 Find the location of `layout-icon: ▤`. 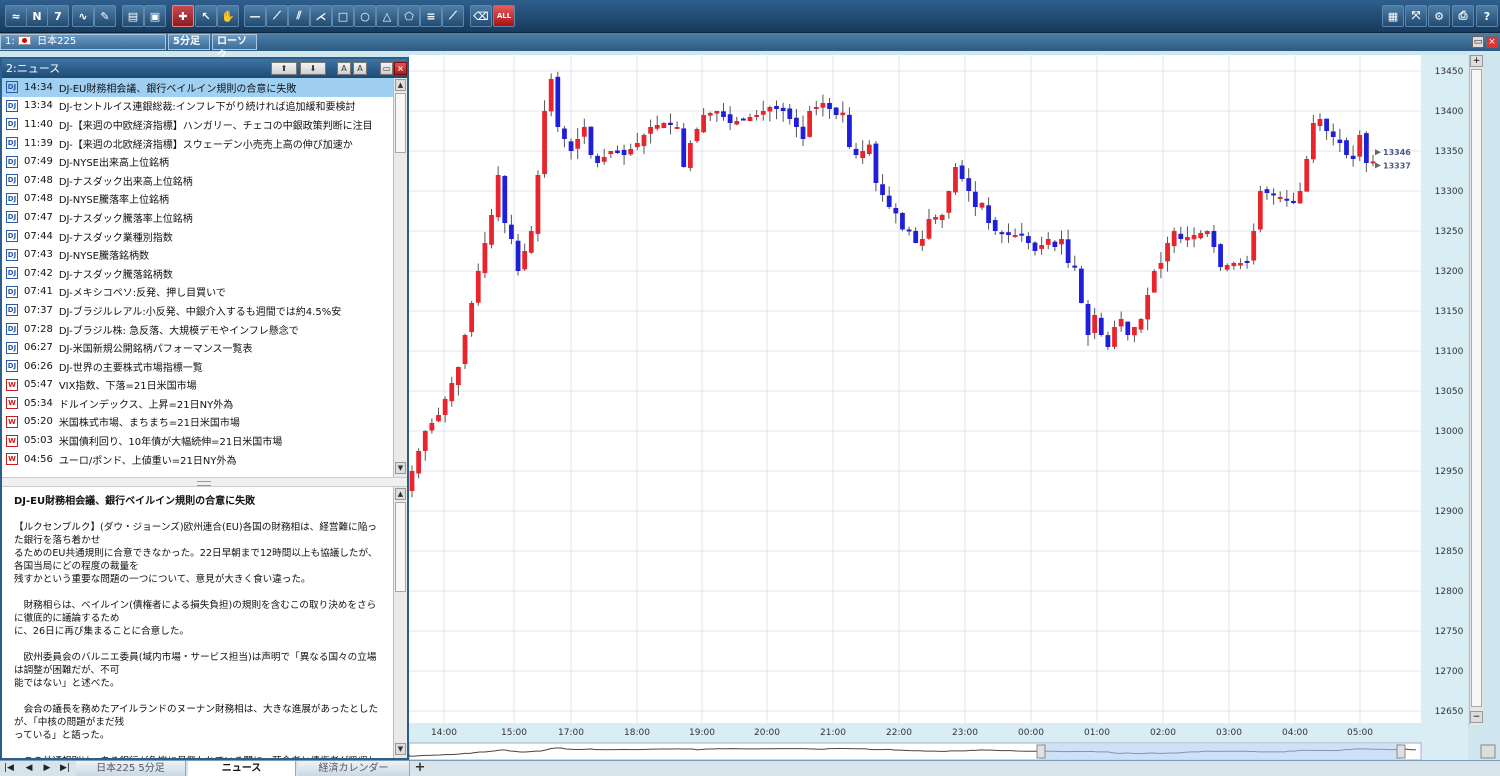

layout-icon: ▤ is located at coordinates (133, 16).